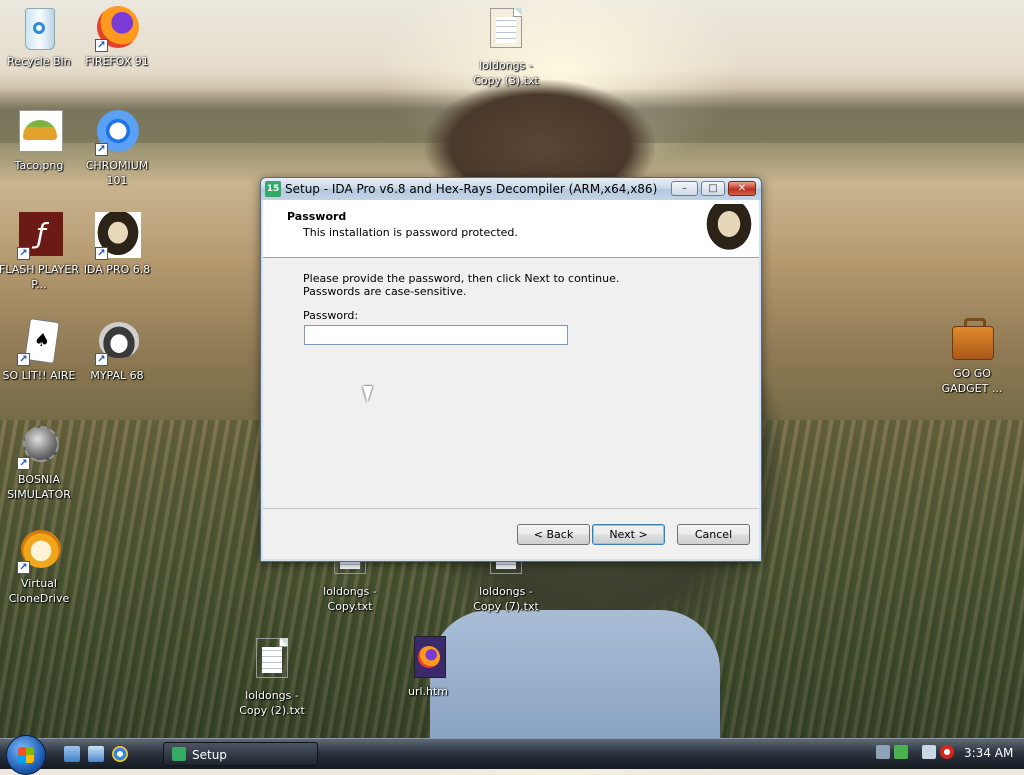 The height and width of the screenshot is (775, 1024). Describe the element at coordinates (72, 754) in the screenshot. I see `show-desktop-icon` at that location.